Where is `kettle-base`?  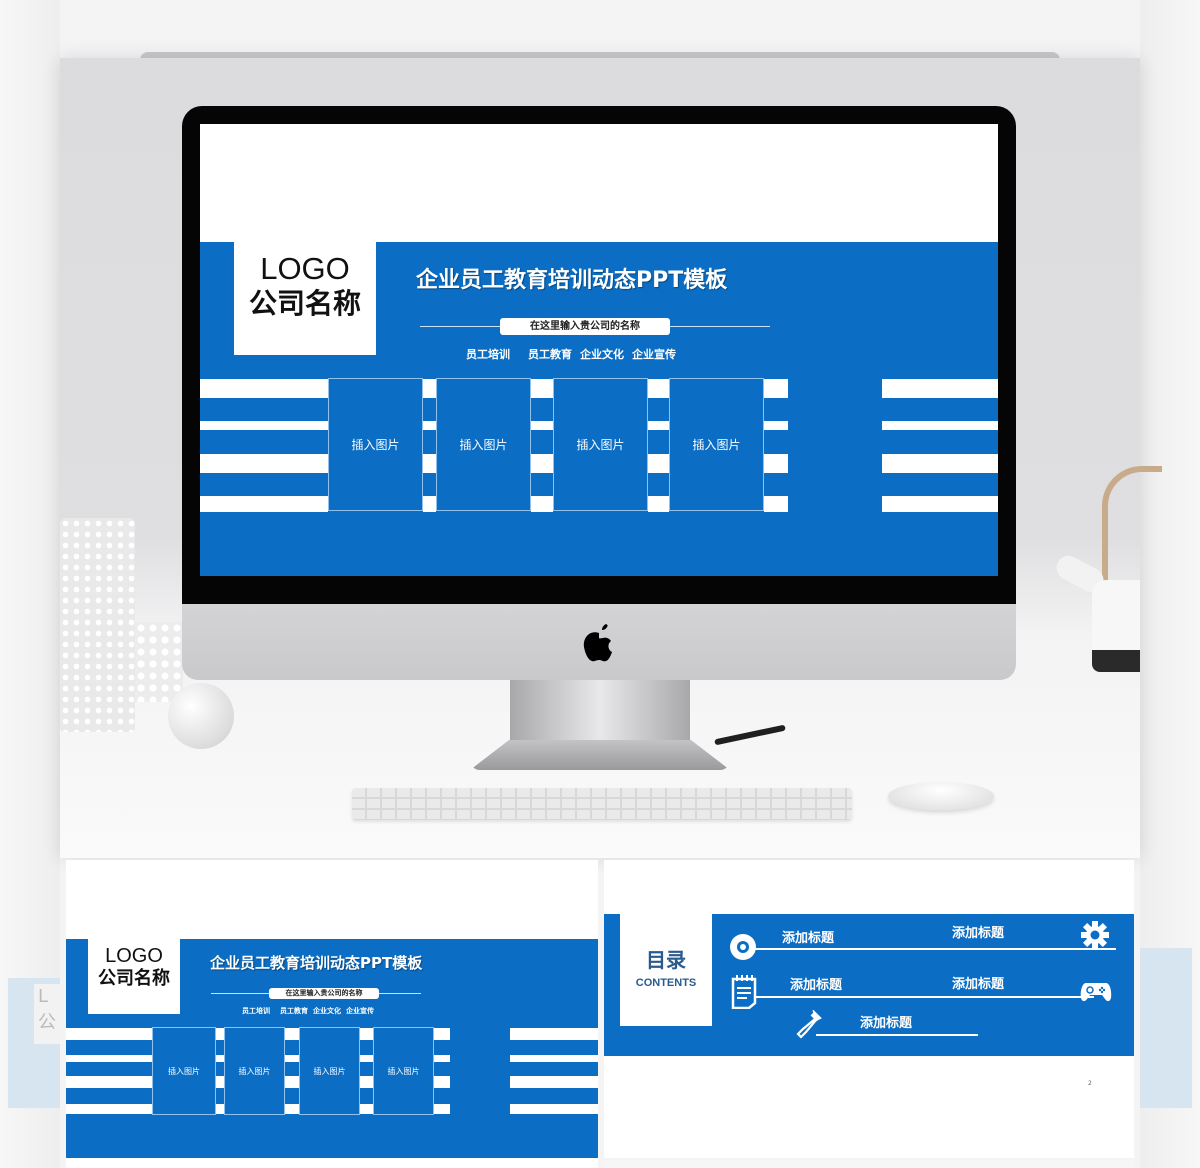 kettle-base is located at coordinates (1116, 661).